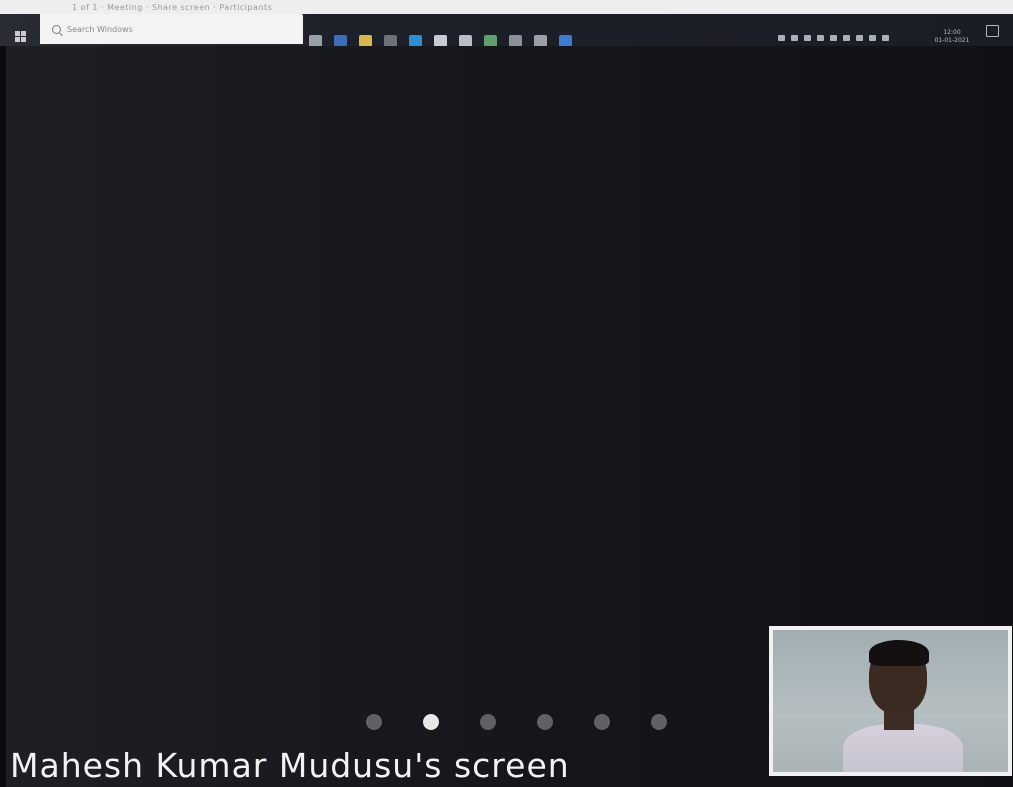  What do you see at coordinates (290, 765) in the screenshot?
I see `presenter-label: Mahesh Kumar Mudusu's screen` at bounding box center [290, 765].